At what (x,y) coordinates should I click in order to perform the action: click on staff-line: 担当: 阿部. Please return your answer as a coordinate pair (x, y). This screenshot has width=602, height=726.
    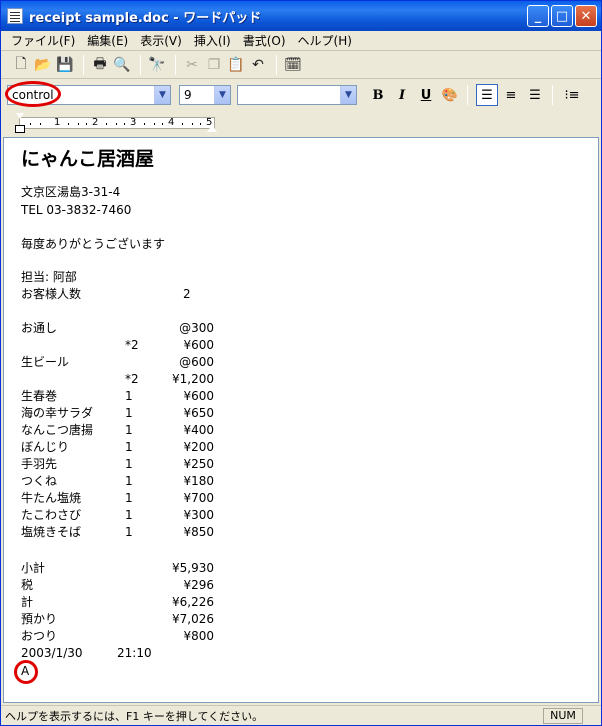
    Looking at the image, I should click on (49, 277).